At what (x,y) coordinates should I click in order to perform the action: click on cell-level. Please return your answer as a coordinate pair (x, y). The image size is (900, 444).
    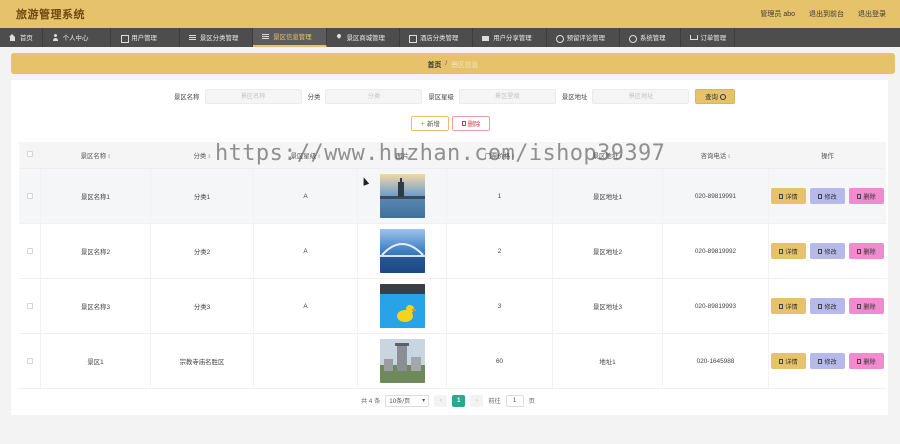
    Looking at the image, I should click on (306, 361).